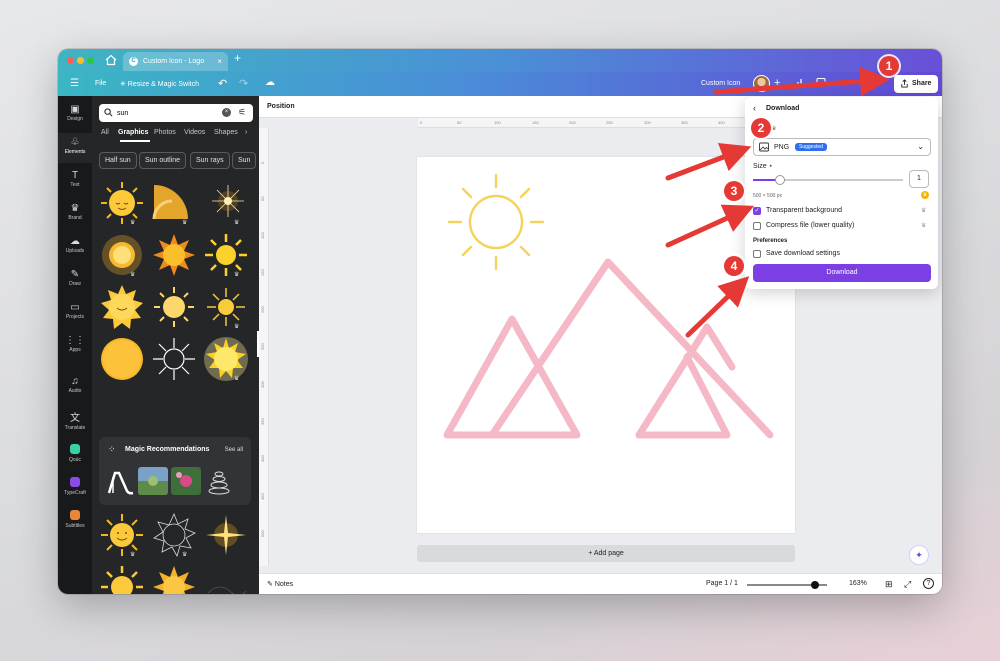 The width and height of the screenshot is (1000, 661). Describe the element at coordinates (801, 82) in the screenshot. I see `insights-icon` at that location.